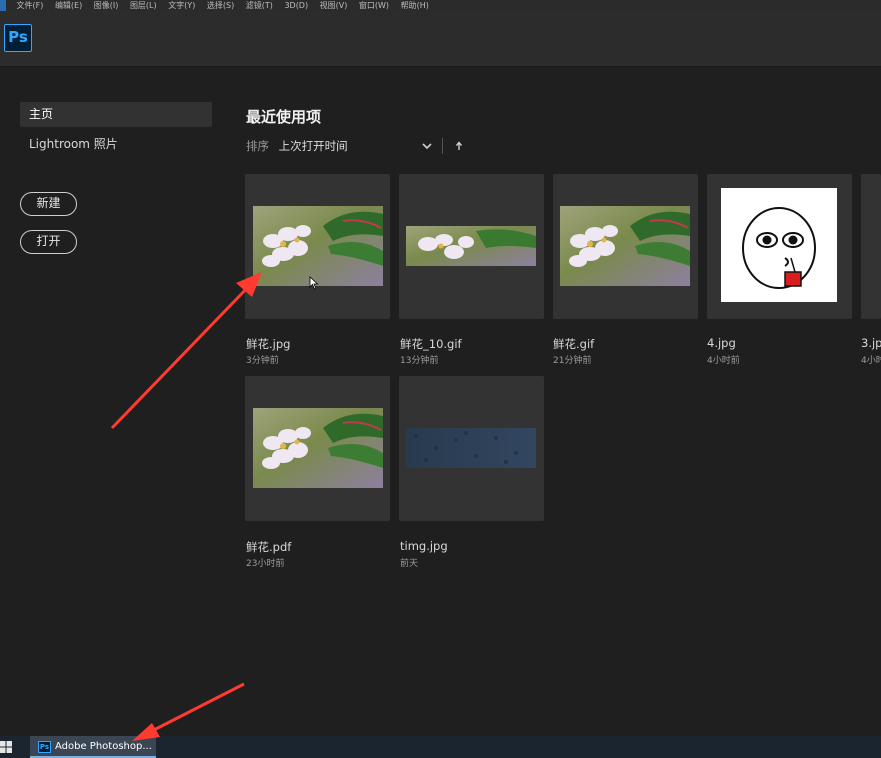 The height and width of the screenshot is (758, 881). I want to click on menu-help: 帮助(H), so click(415, 5).